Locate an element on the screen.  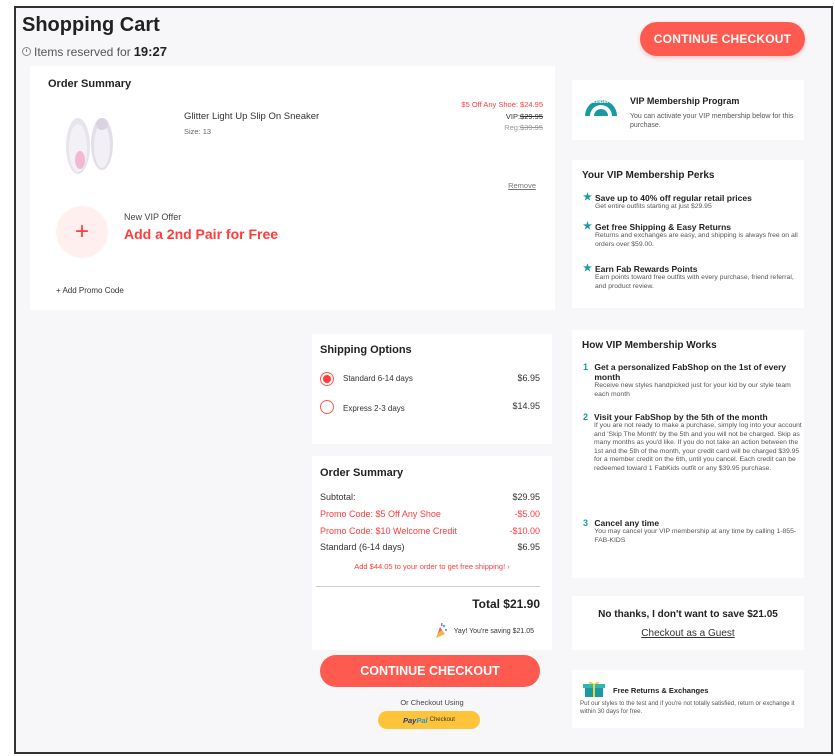
reserved-label: Items reserved for is located at coordinates (82, 51).